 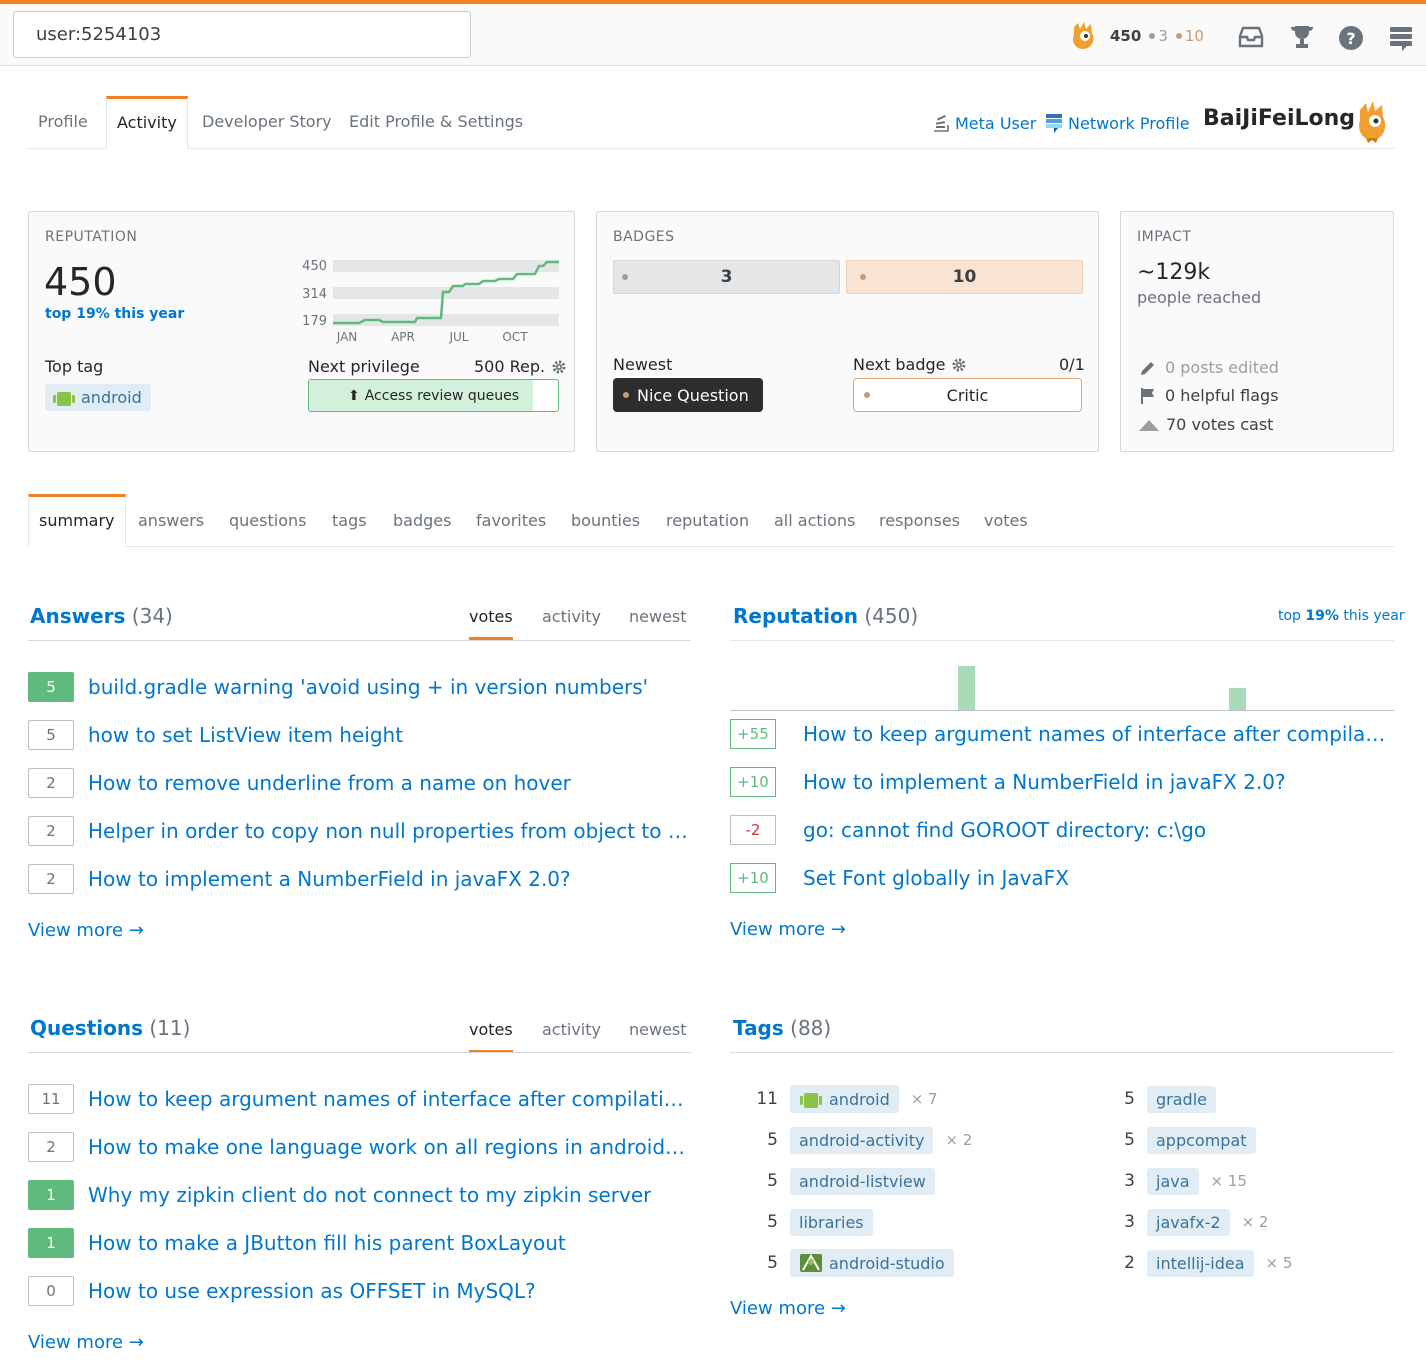 What do you see at coordinates (1004, 830) in the screenshot?
I see `reputation-post-link: go: cannot find GOROOT directory: c:\go` at bounding box center [1004, 830].